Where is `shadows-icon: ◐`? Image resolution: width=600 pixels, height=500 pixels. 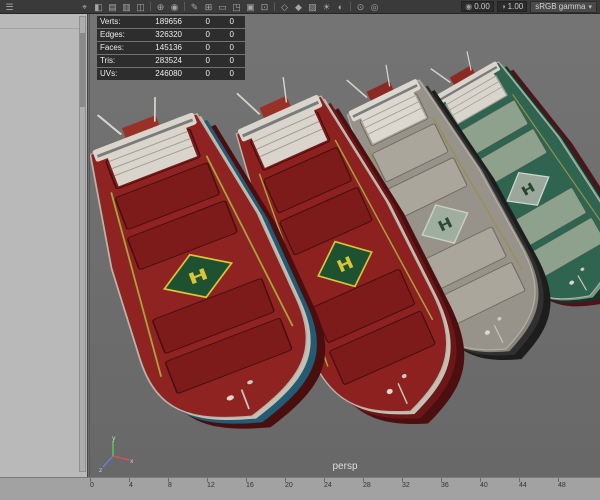 shadows-icon: ◐ is located at coordinates (340, 7).